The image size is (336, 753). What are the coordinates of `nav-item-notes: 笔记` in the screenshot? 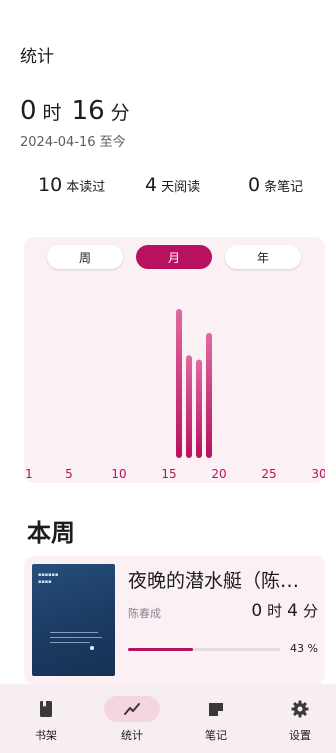 It's located at (216, 718).